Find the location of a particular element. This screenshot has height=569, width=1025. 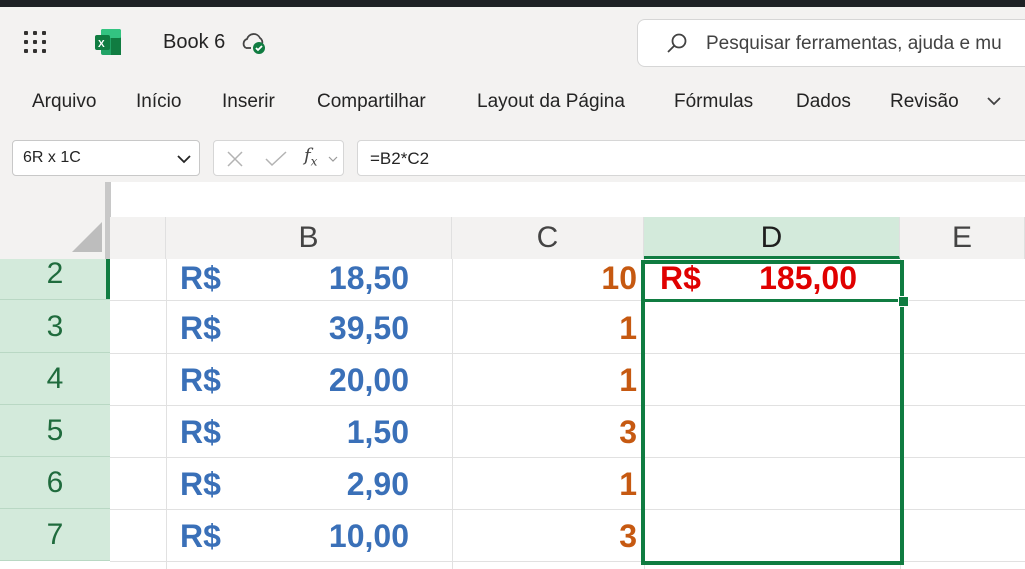

app-launcher-icon is located at coordinates (35, 42).